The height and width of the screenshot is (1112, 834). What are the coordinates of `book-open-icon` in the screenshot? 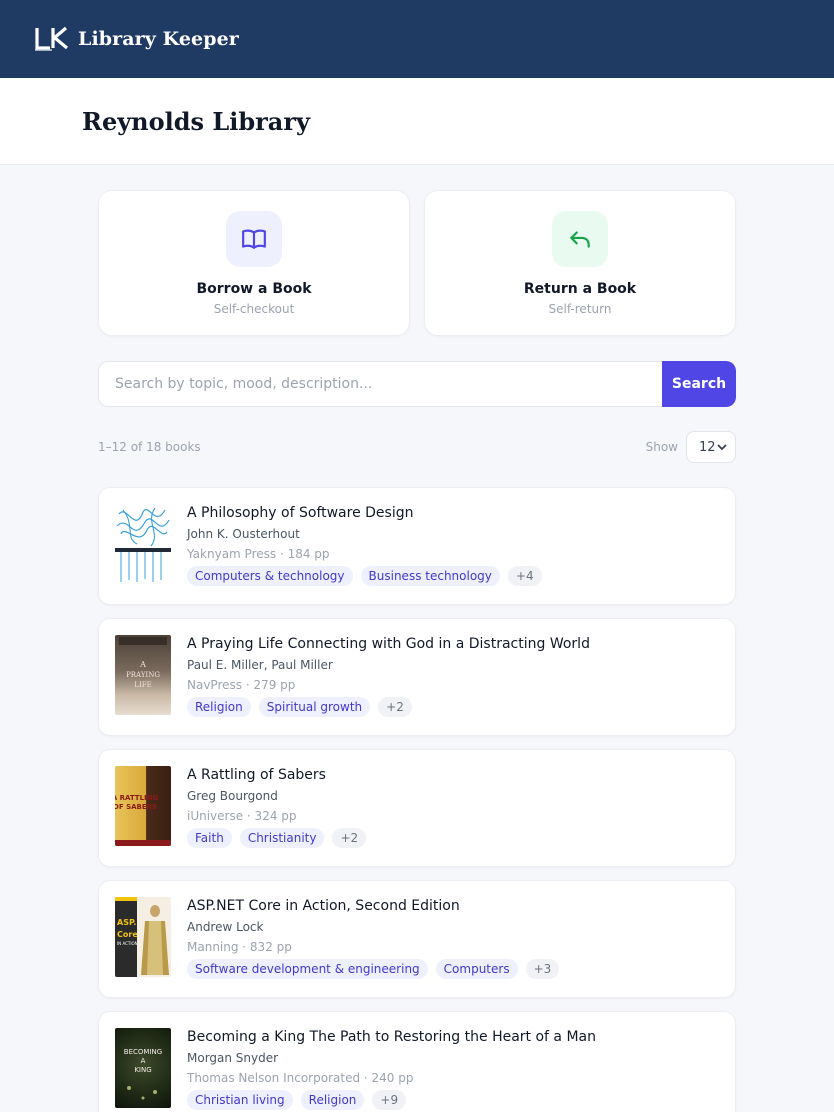 It's located at (254, 239).